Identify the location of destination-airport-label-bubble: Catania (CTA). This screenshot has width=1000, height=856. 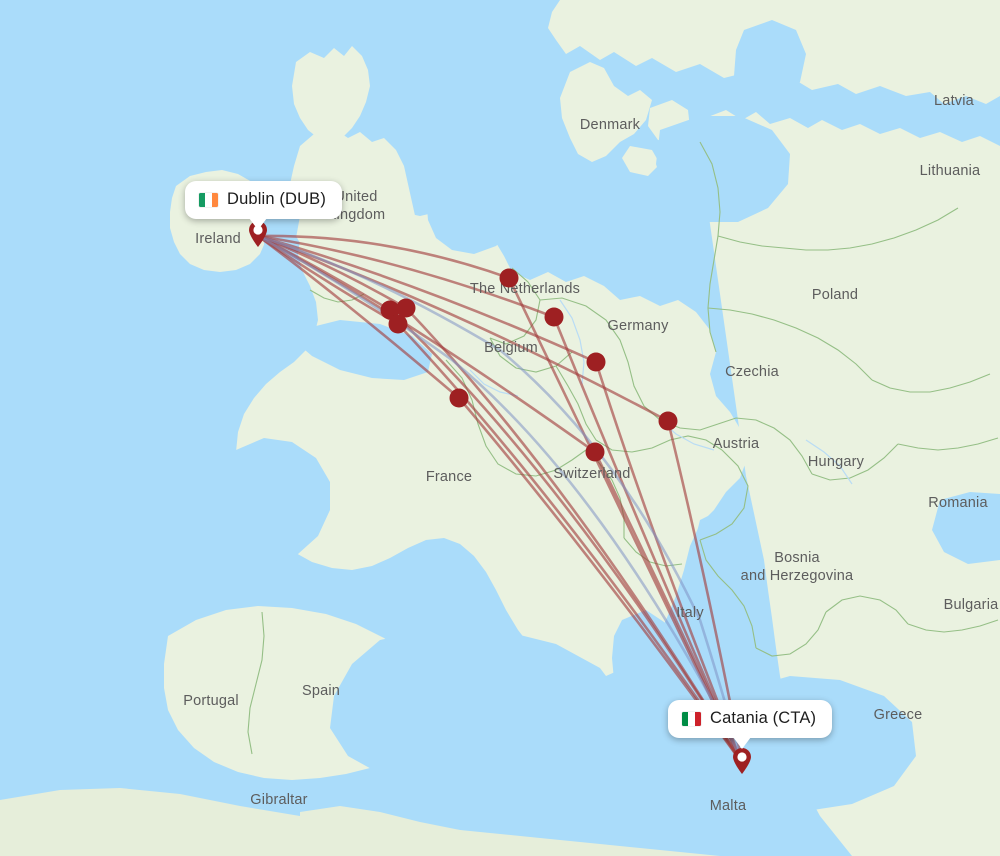
(750, 724).